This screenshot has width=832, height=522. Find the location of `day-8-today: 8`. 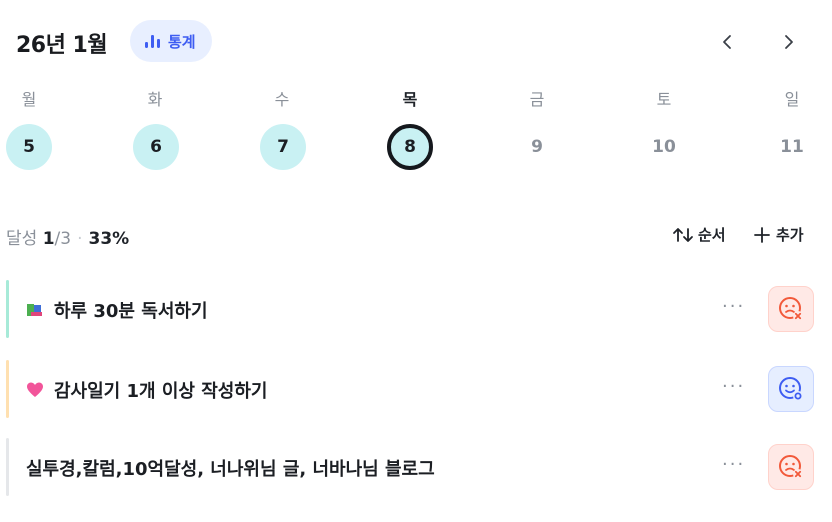

day-8-today: 8 is located at coordinates (410, 147).